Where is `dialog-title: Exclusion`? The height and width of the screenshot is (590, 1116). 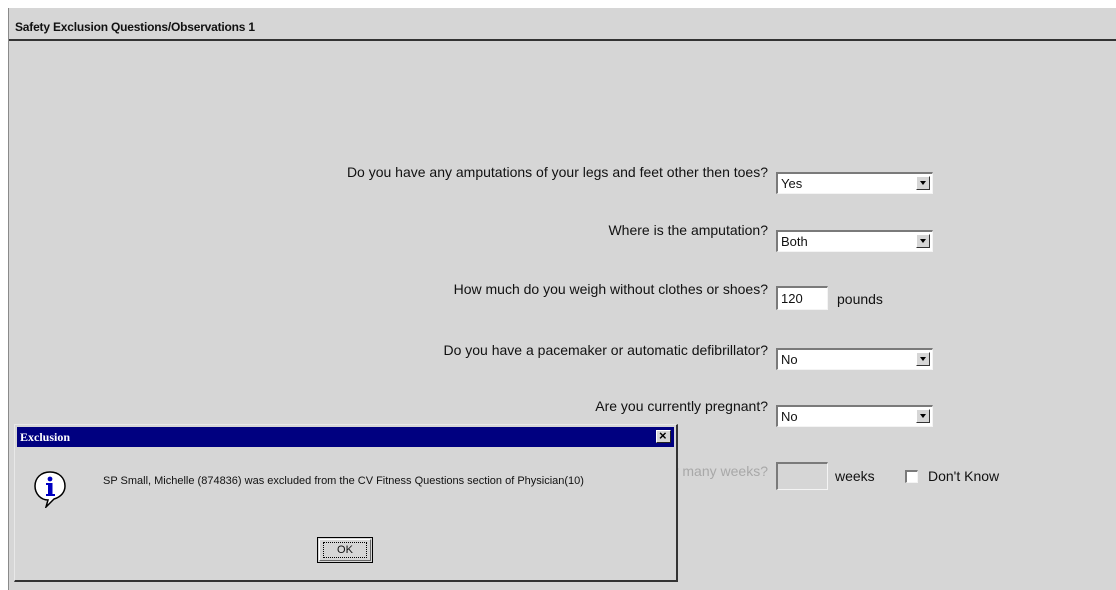 dialog-title: Exclusion is located at coordinates (45, 437).